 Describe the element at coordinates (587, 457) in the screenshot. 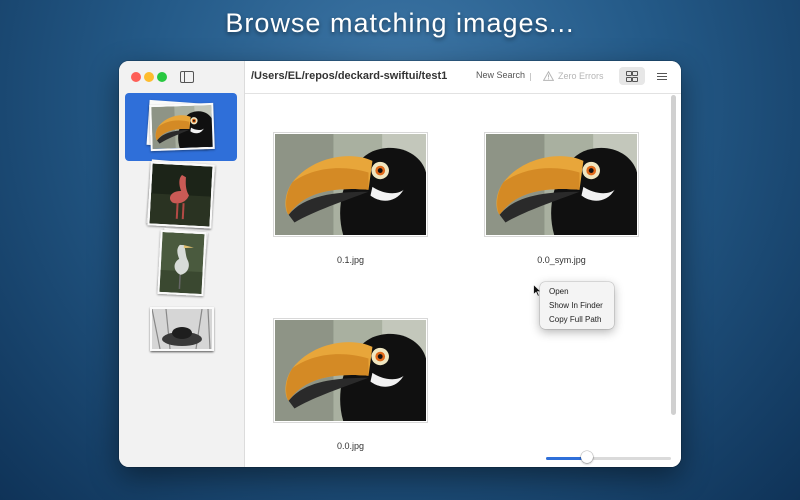

I see `zoom-slider-knob` at that location.